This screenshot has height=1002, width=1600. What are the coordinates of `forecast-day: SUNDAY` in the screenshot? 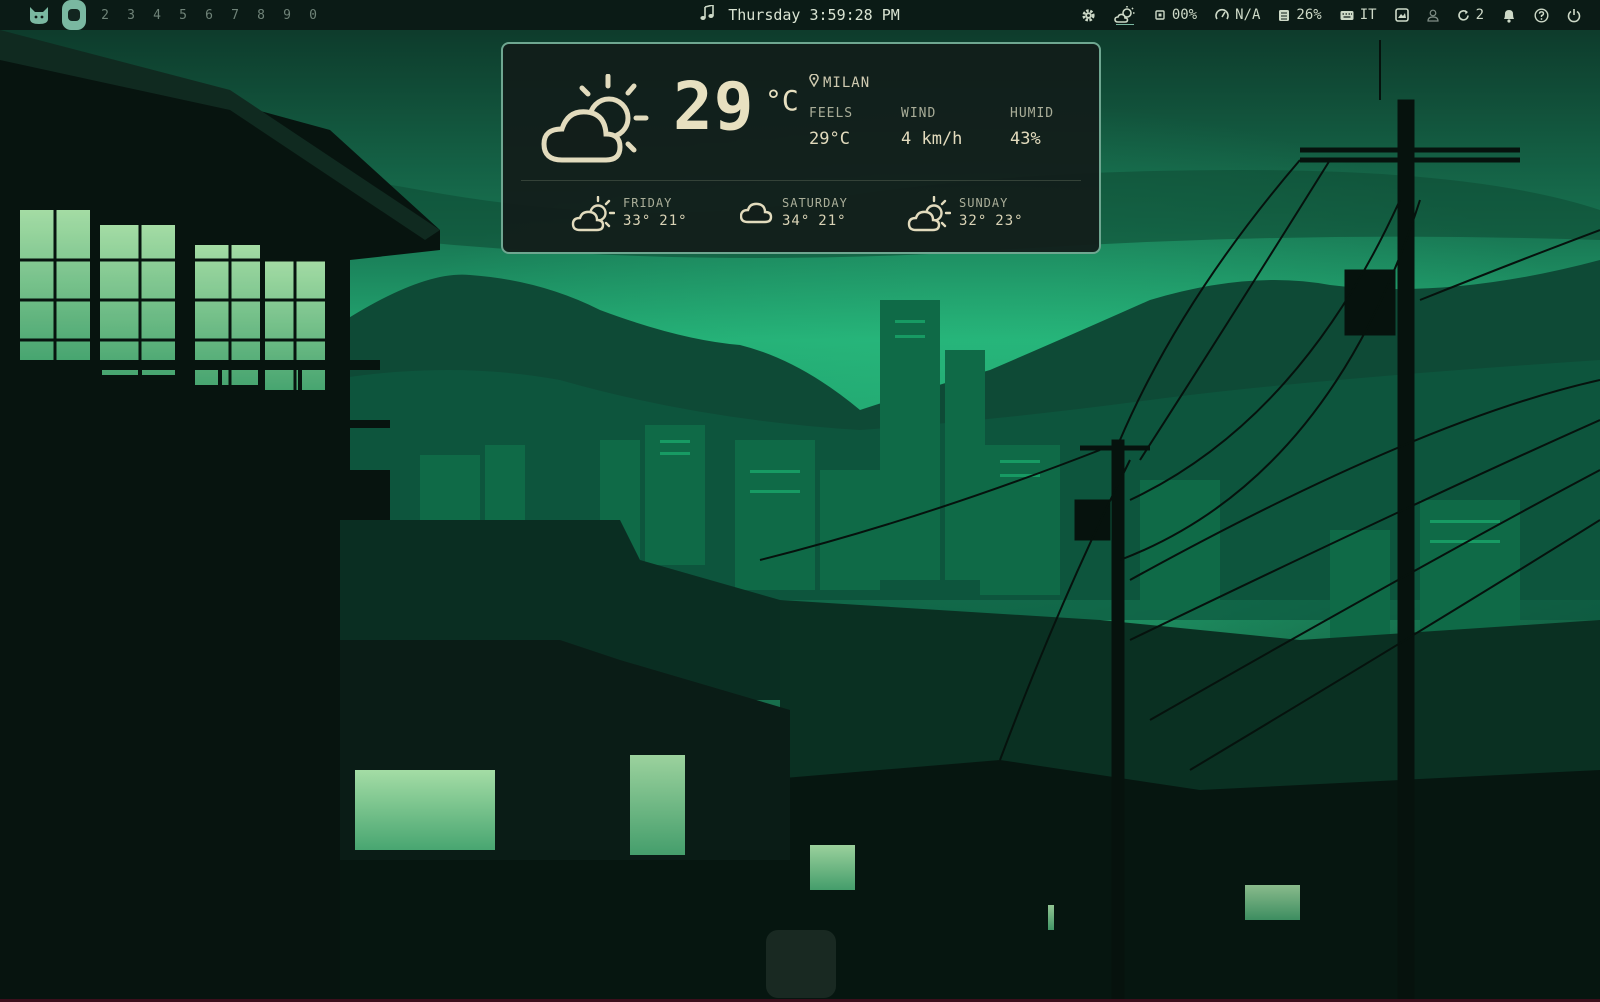 It's located at (984, 203).